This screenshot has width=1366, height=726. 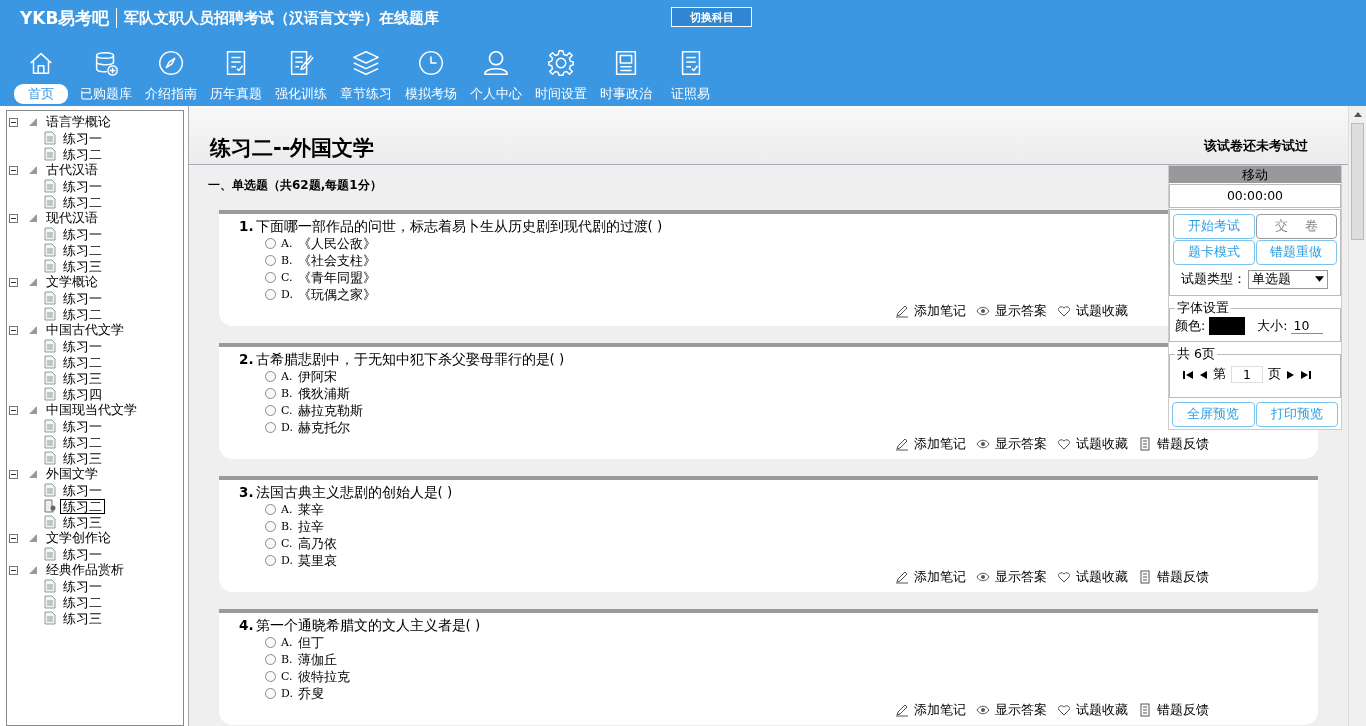 I want to click on option-text: 高乃依, so click(x=317, y=543).